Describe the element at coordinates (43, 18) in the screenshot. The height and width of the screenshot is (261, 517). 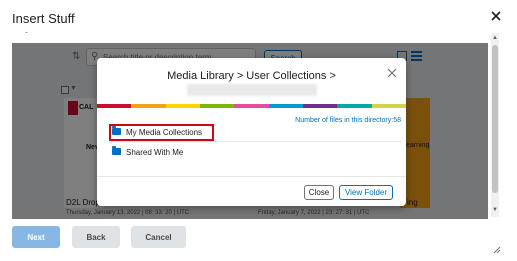
I see `dialog-title: Insert Stuff` at that location.